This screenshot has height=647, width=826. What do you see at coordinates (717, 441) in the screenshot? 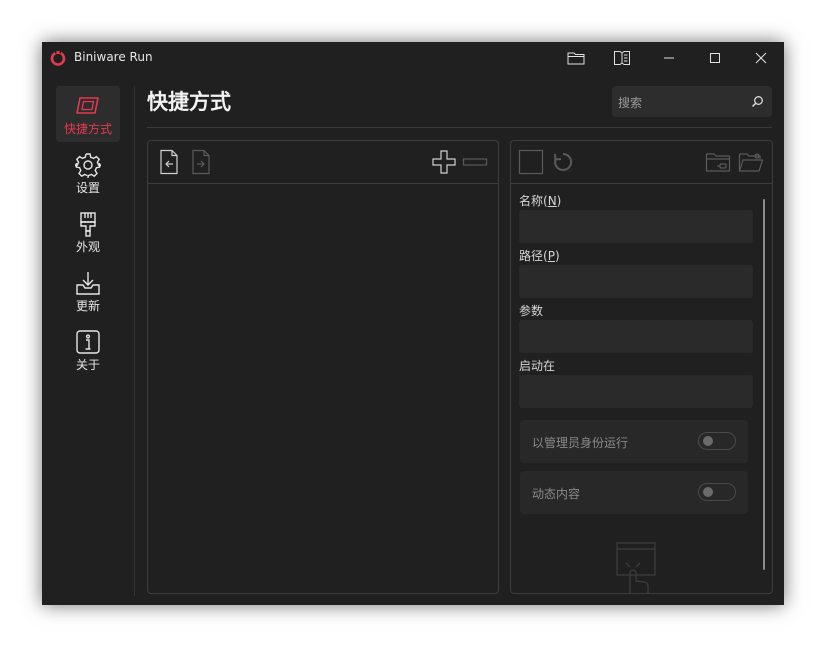
I see `run-as-admin-toggle` at bounding box center [717, 441].